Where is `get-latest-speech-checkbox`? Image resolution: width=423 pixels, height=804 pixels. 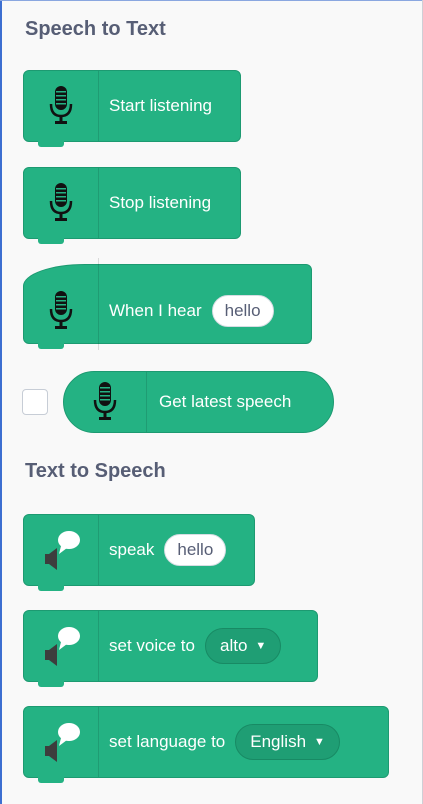 get-latest-speech-checkbox is located at coordinates (35, 402).